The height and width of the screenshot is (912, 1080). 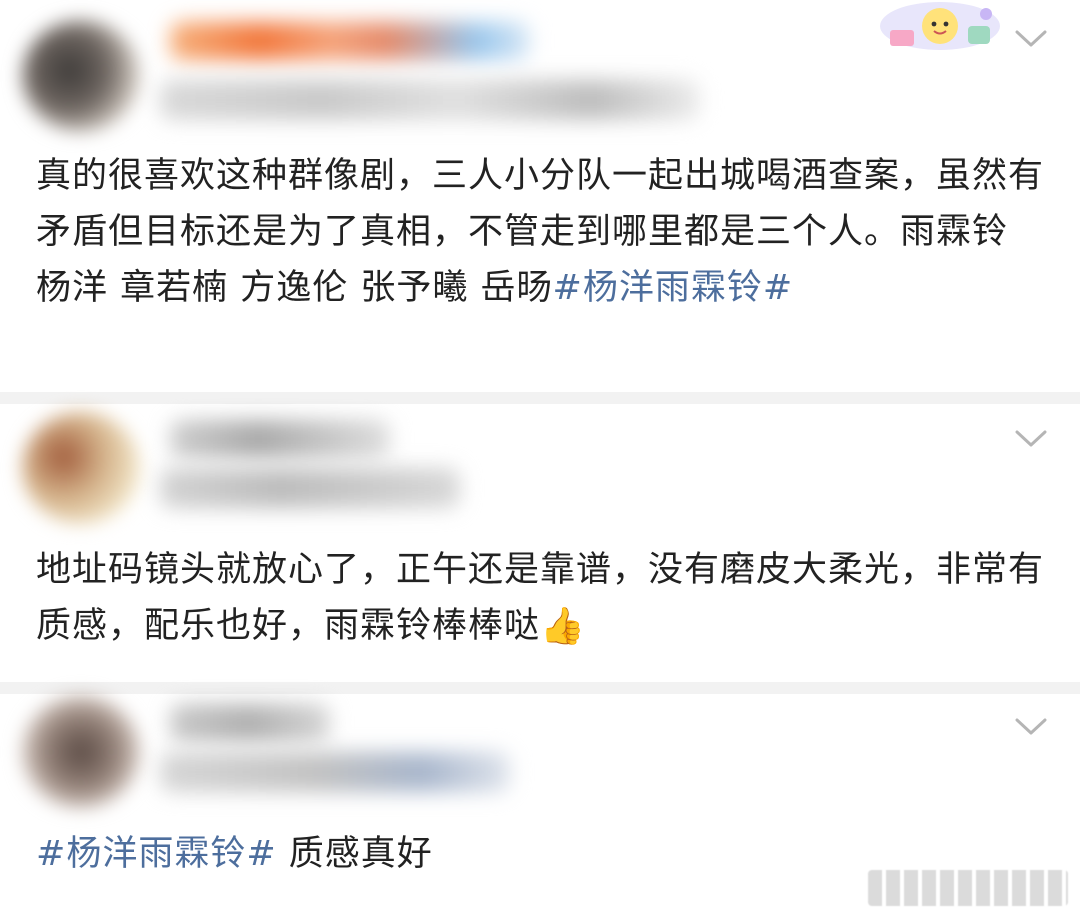 I want to click on thumbs-up-icon: 👍, so click(x=563, y=626).